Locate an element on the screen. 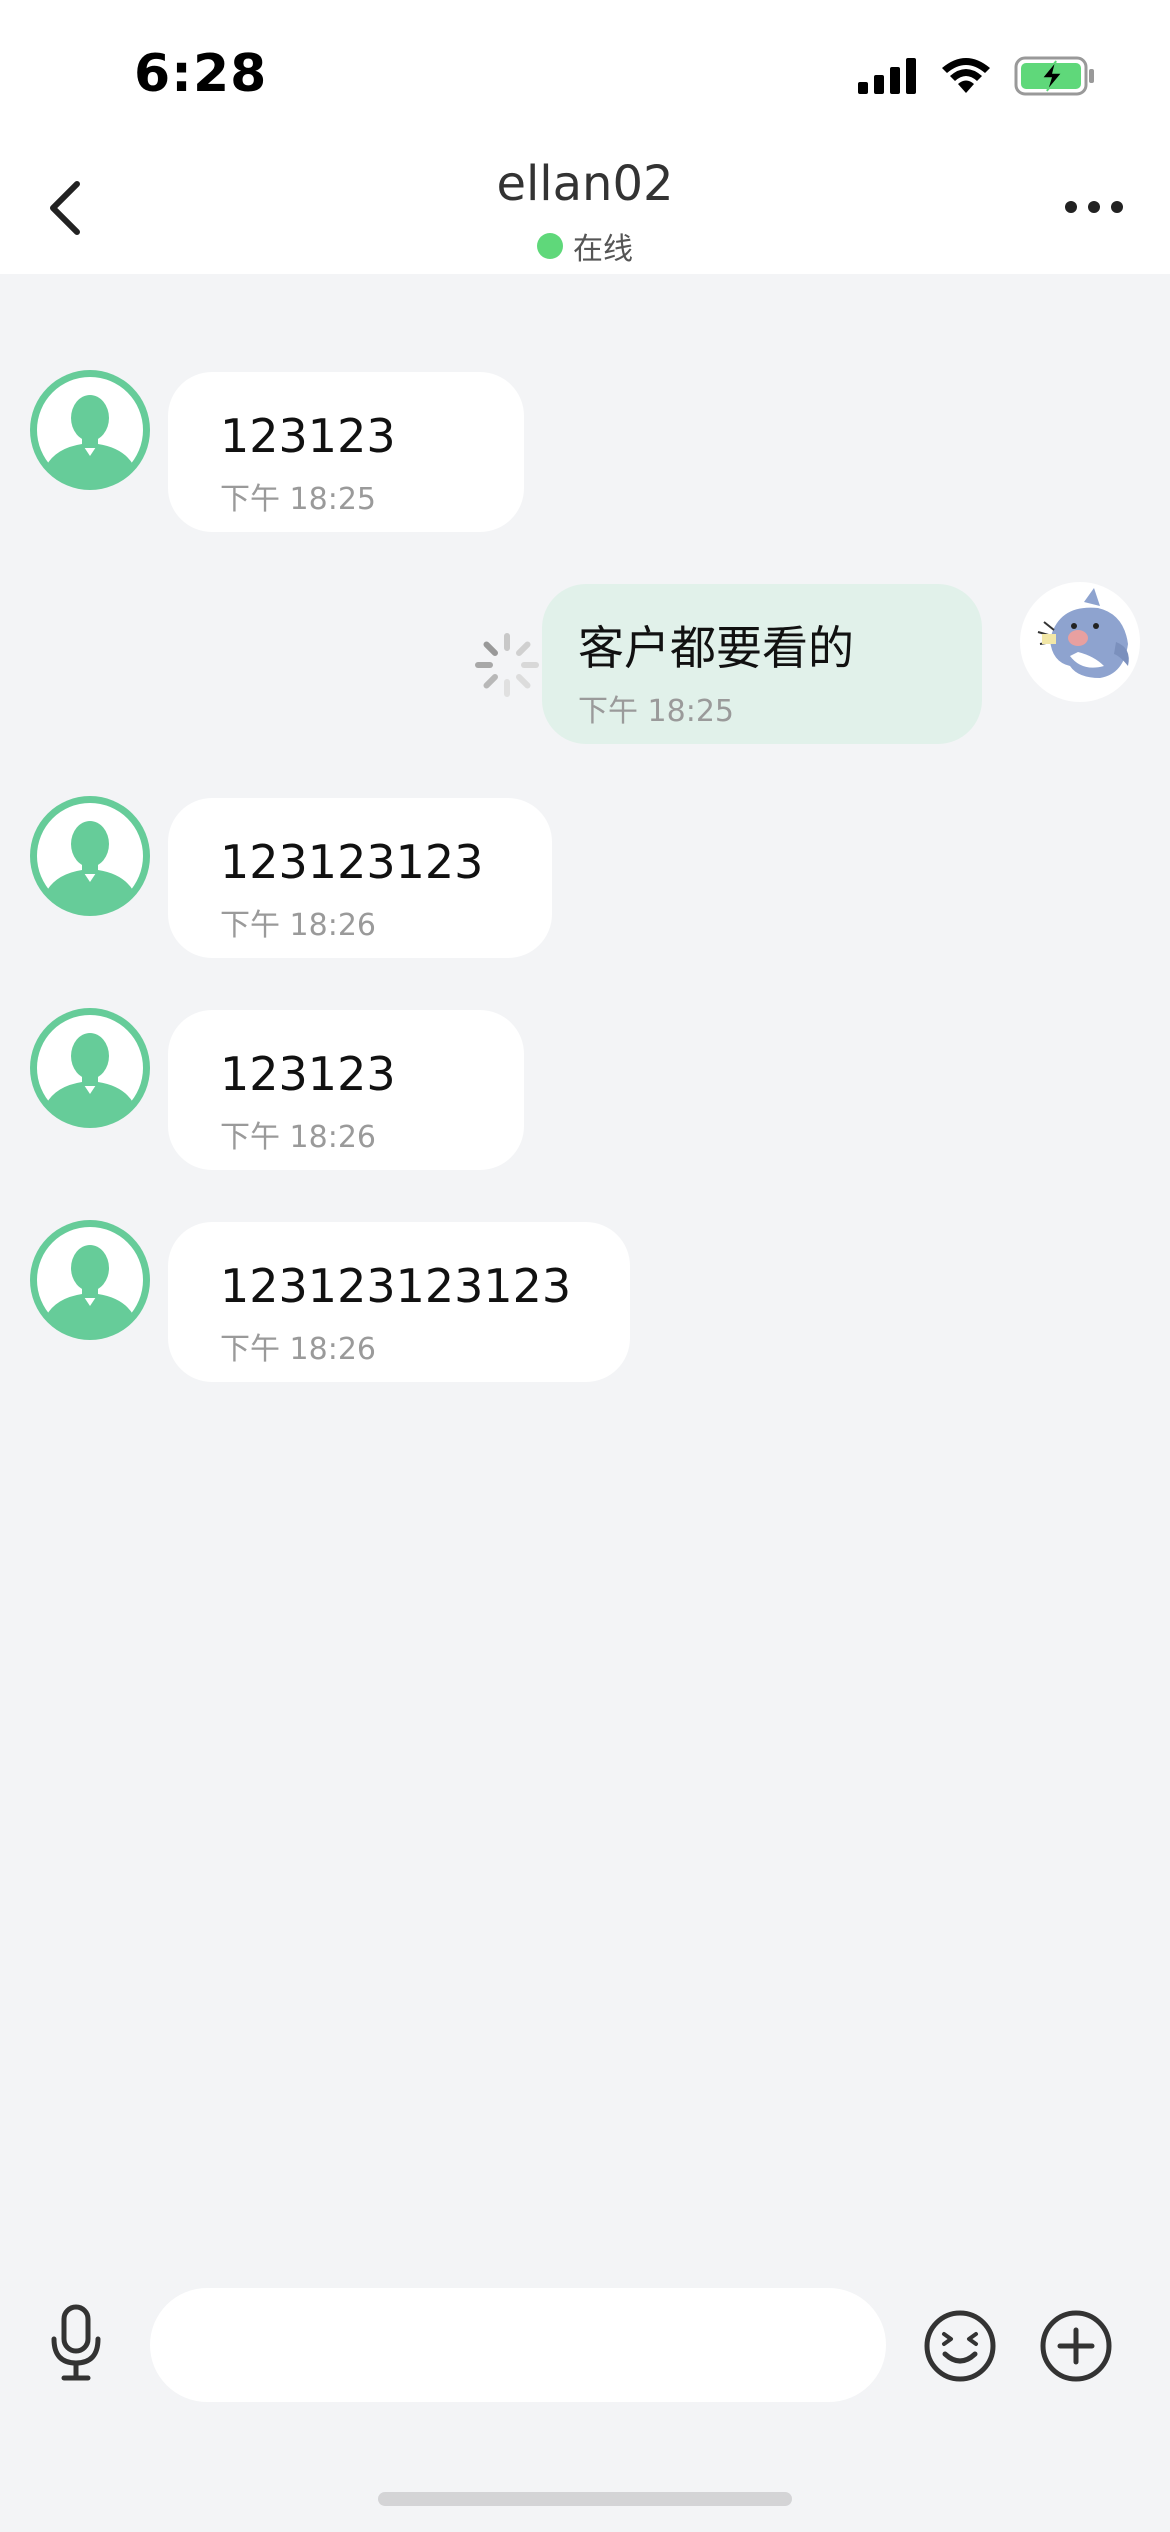 The height and width of the screenshot is (2532, 1170). message-text: 123123123 is located at coordinates (352, 862).